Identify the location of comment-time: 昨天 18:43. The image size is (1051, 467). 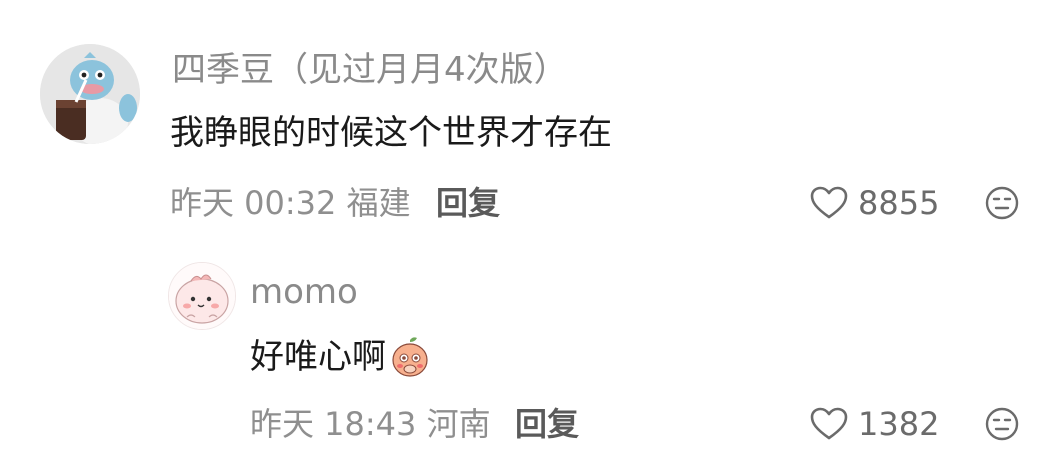
(333, 424).